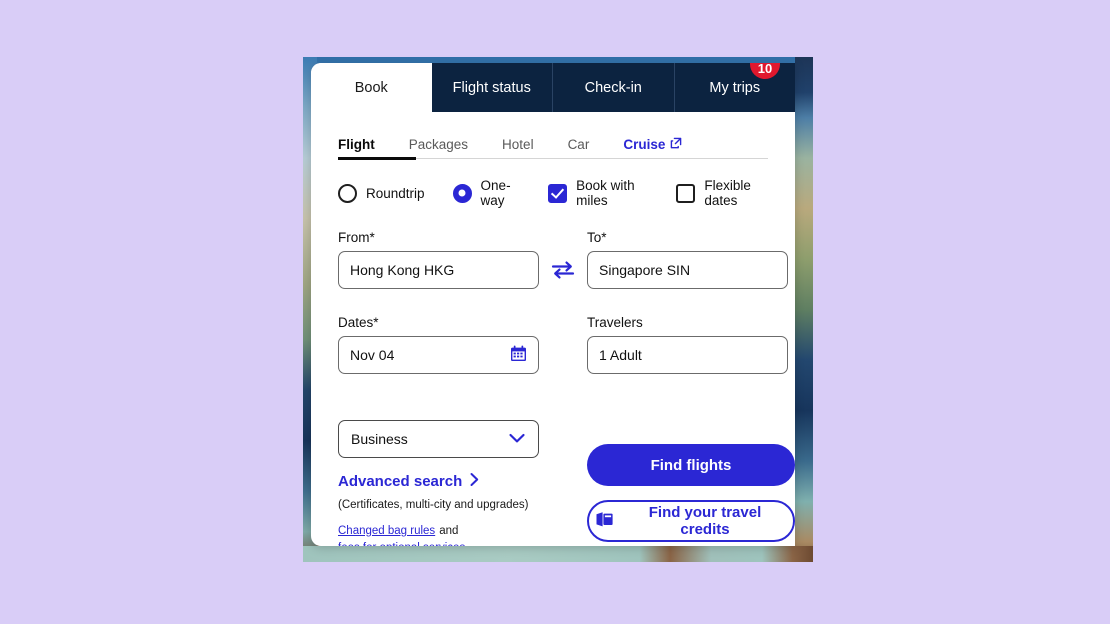 This screenshot has height=624, width=1110. What do you see at coordinates (474, 481) in the screenshot?
I see `chevron-right-icon` at bounding box center [474, 481].